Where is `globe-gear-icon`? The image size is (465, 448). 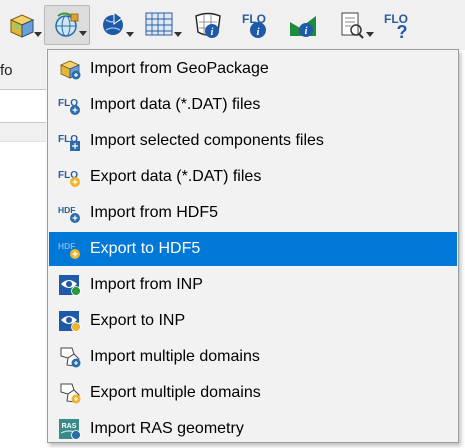 globe-gear-icon is located at coordinates (67, 24).